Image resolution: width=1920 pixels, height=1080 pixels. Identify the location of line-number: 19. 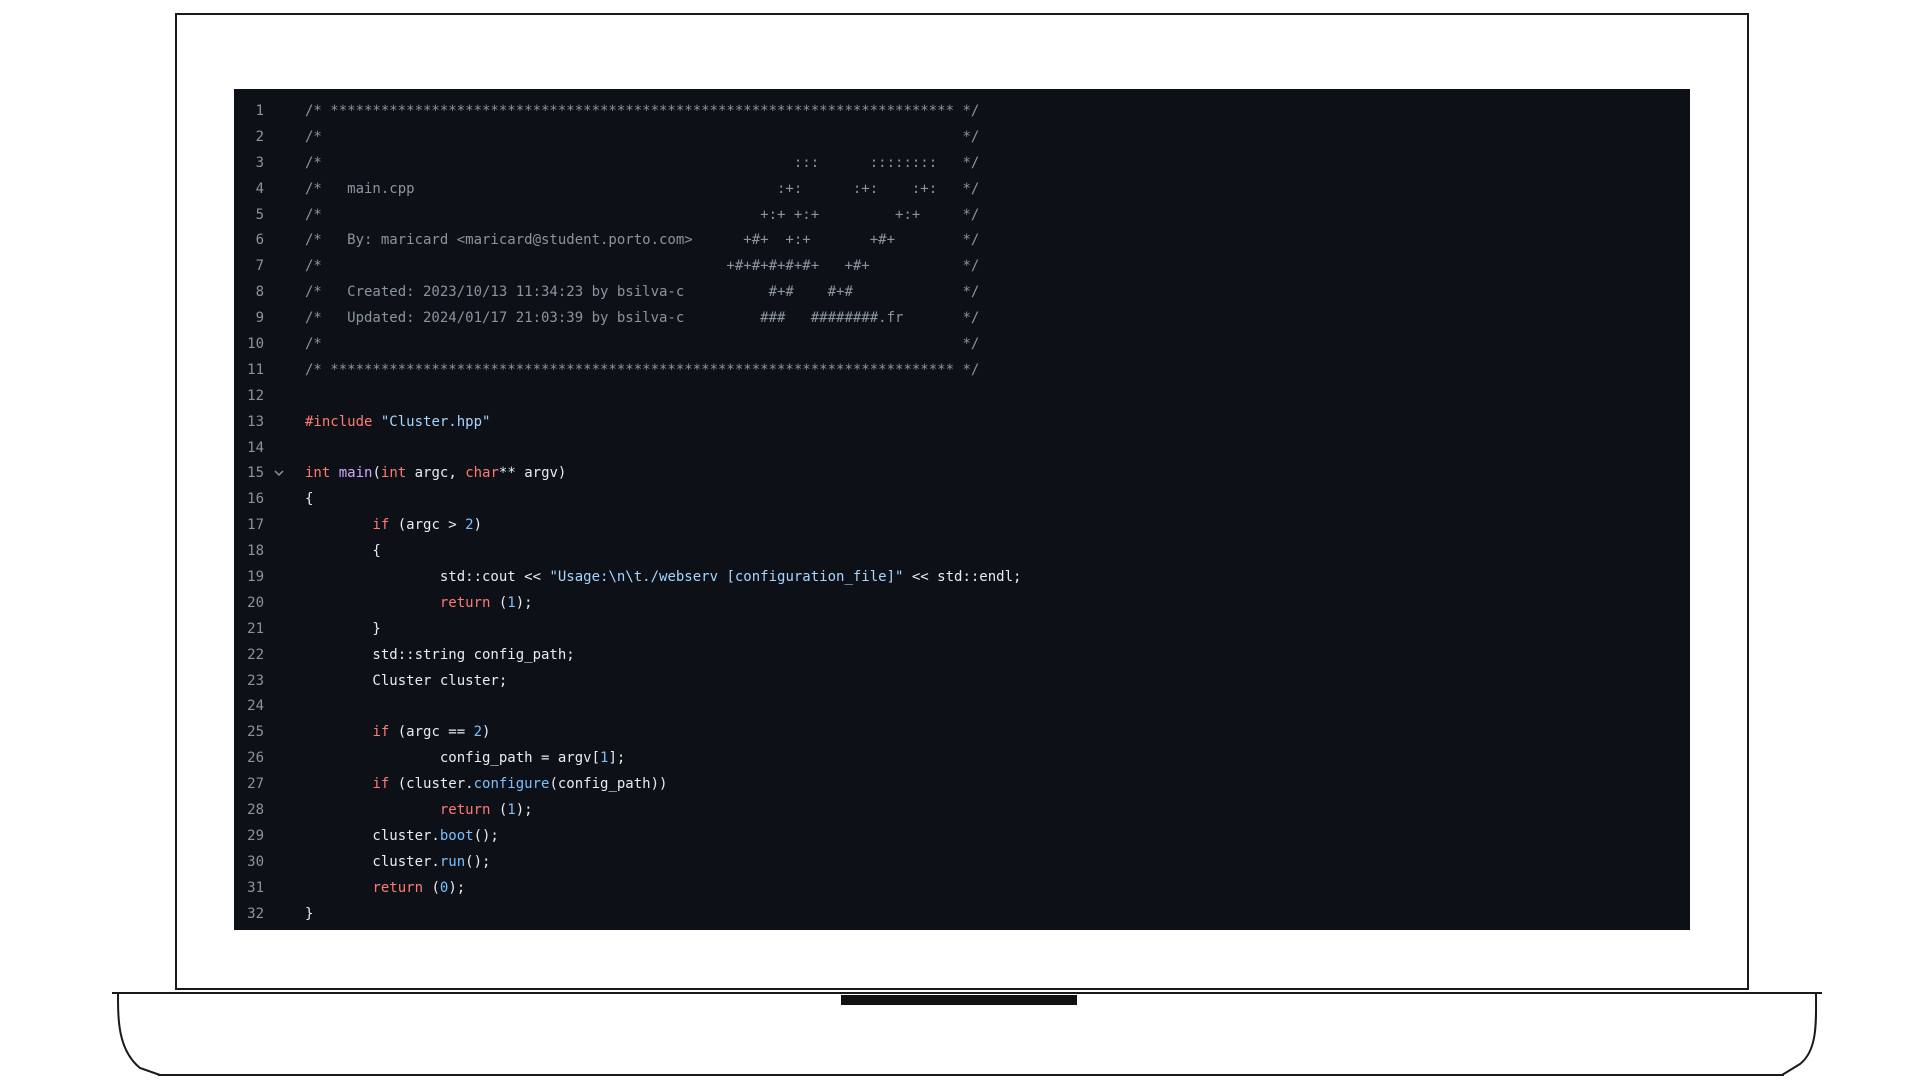
(255, 577).